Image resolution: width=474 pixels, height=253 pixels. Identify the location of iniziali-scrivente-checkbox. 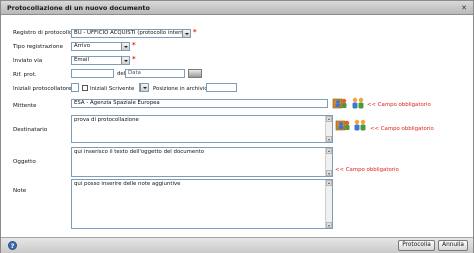
(85, 88).